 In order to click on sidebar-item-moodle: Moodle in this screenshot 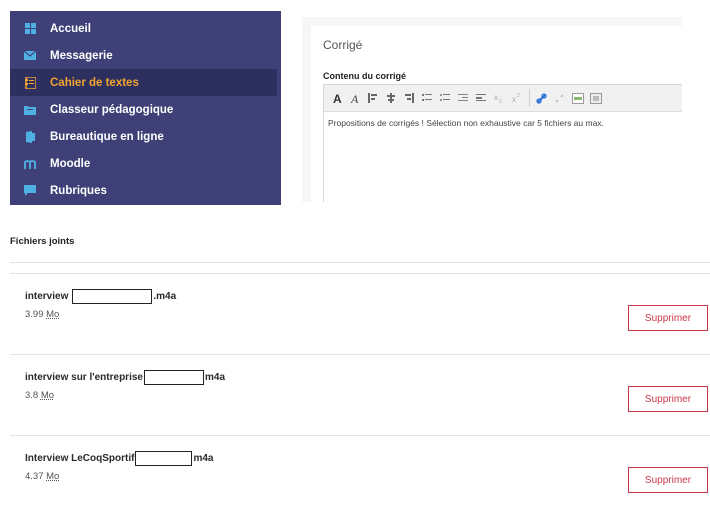, I will do `click(145, 163)`.